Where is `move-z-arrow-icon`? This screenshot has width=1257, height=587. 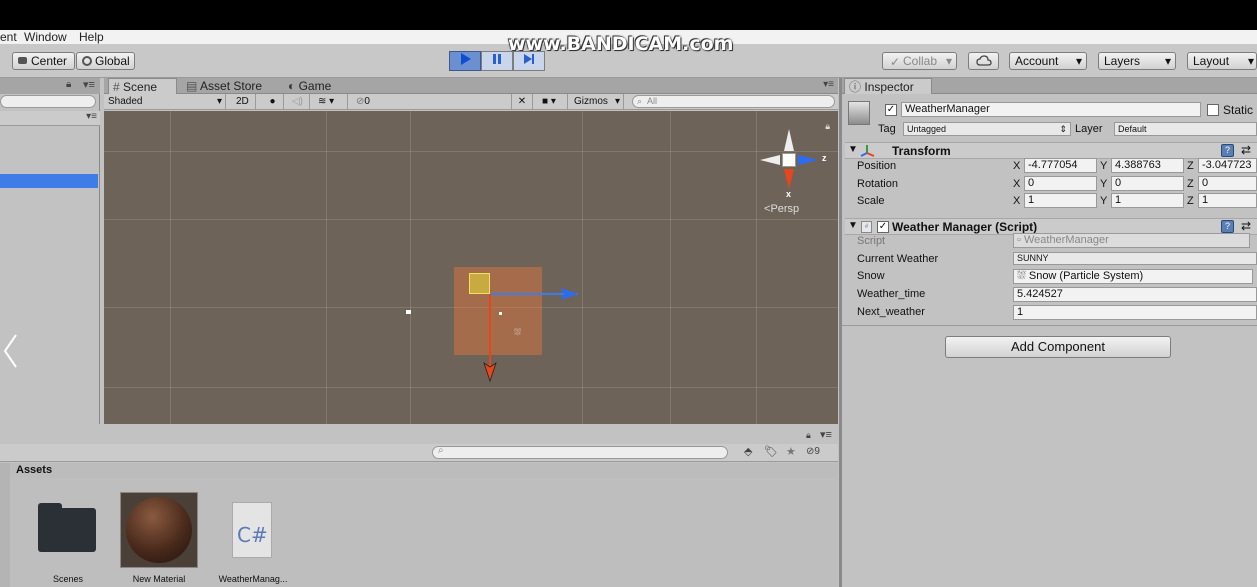 move-z-arrow-icon is located at coordinates (569, 294).